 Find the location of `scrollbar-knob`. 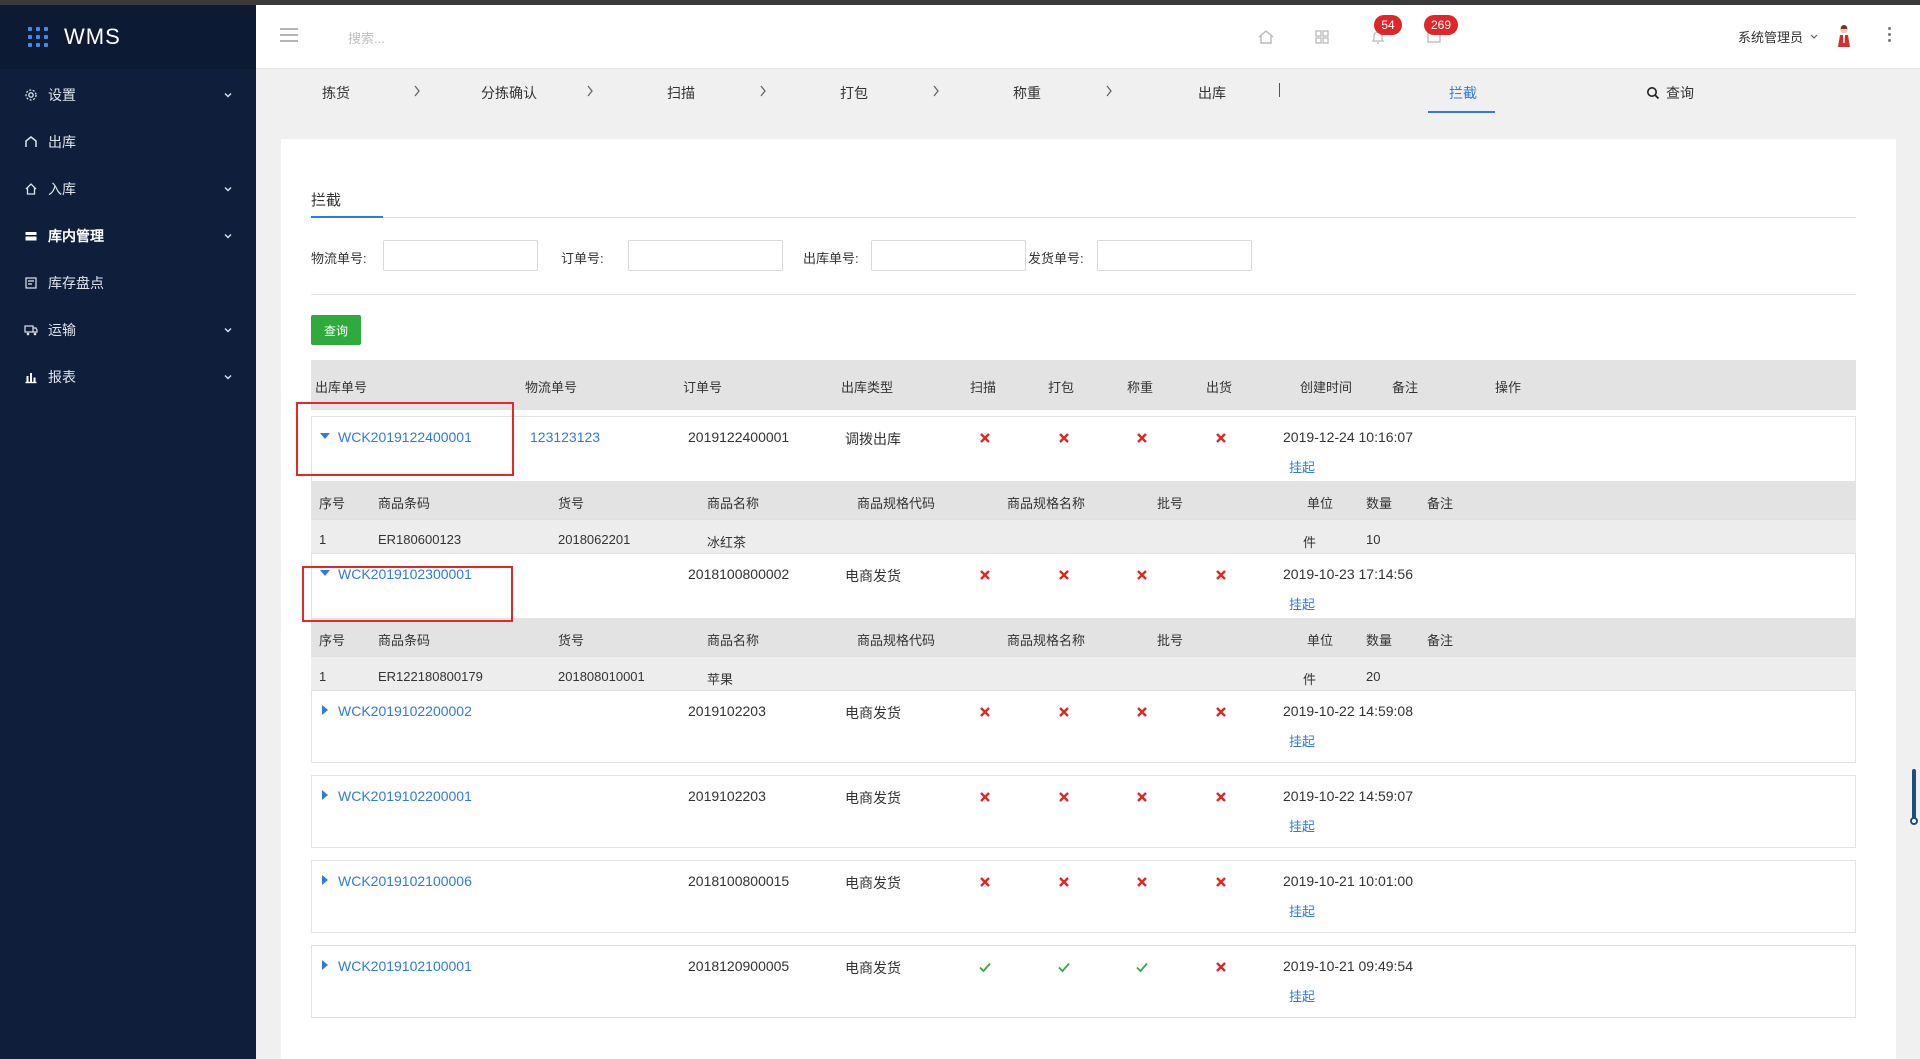

scrollbar-knob is located at coordinates (1914, 821).